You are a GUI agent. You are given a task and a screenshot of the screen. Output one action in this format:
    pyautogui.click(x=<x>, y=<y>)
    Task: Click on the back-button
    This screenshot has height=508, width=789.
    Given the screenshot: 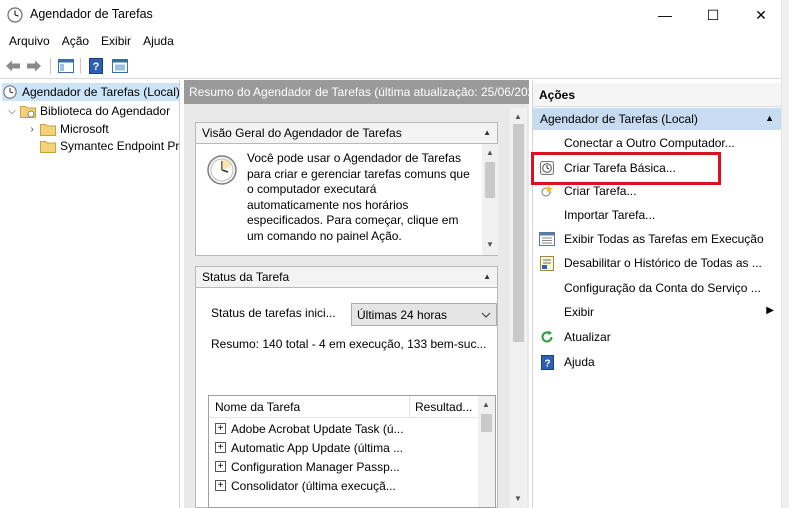 What is the action you would take?
    pyautogui.click(x=13, y=66)
    